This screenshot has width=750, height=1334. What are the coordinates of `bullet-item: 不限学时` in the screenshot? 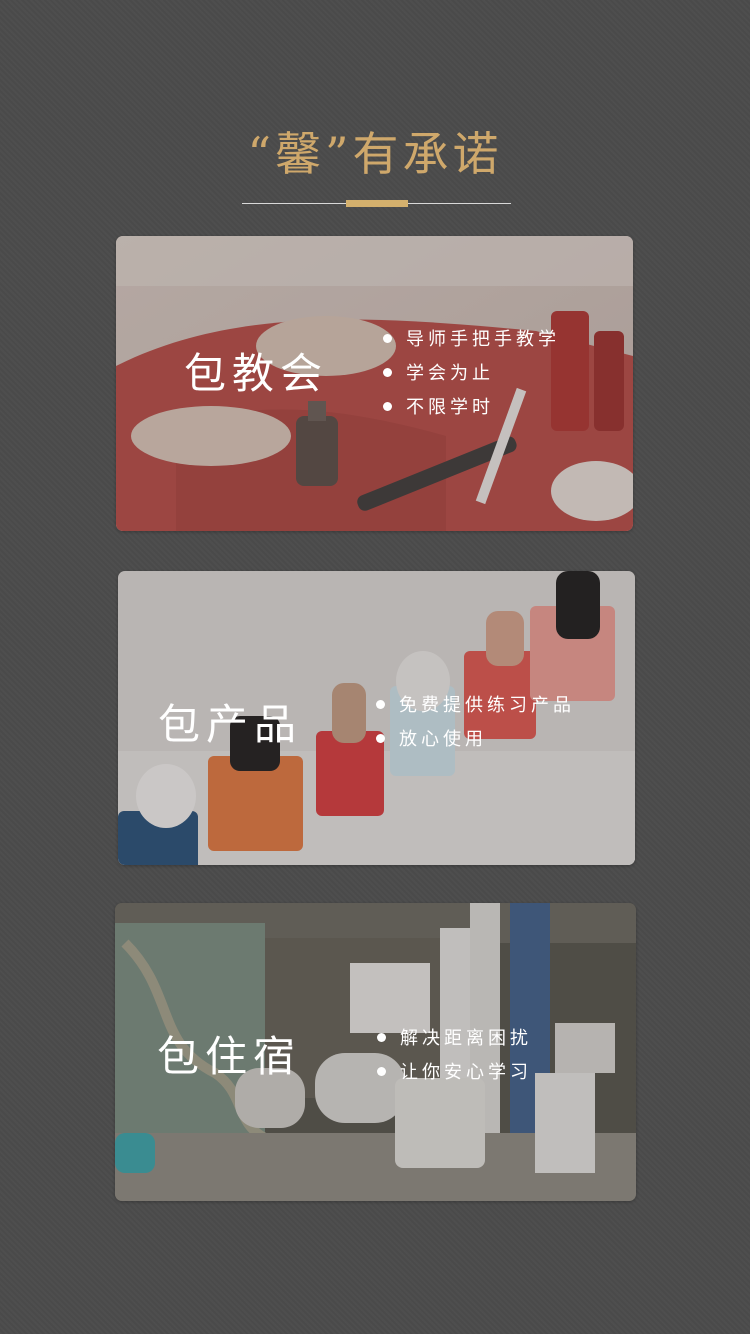 It's located at (471, 406).